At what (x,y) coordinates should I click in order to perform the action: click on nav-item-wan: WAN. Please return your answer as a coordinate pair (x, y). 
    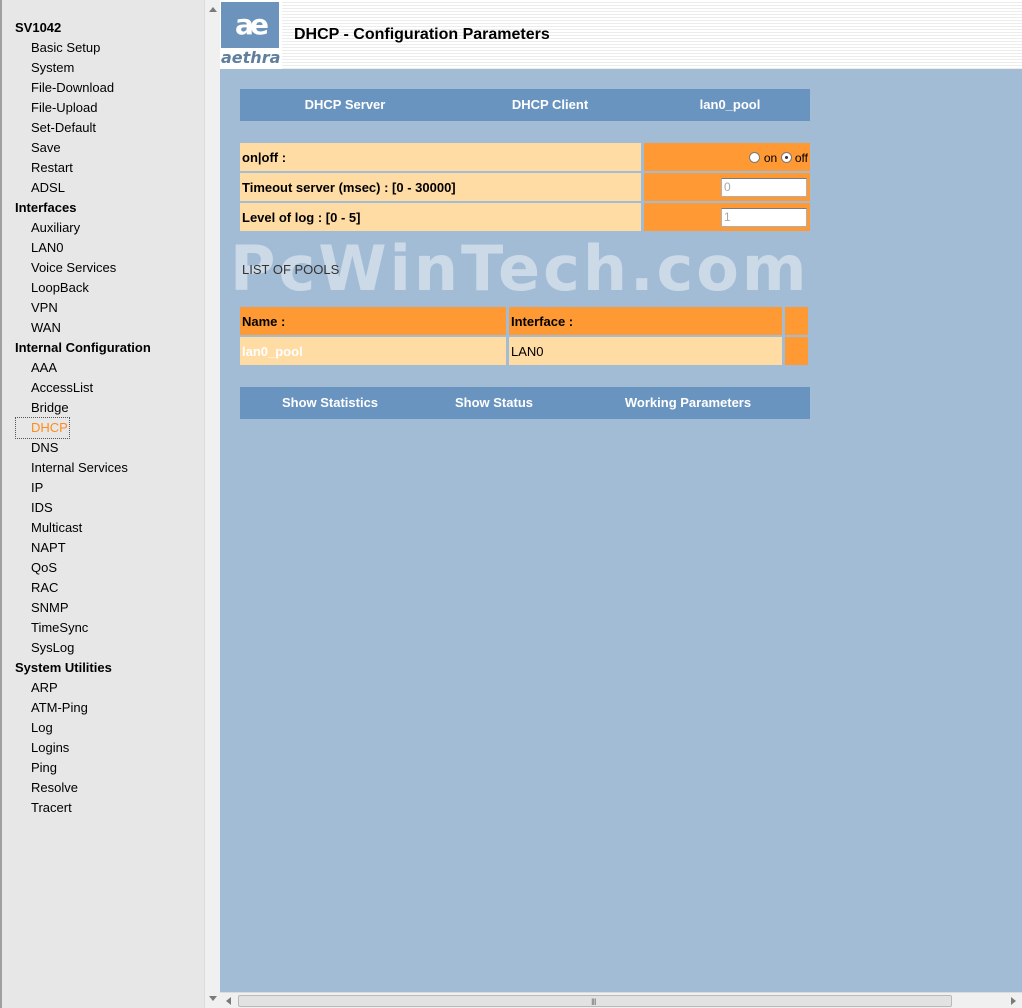
    Looking at the image, I should click on (46, 328).